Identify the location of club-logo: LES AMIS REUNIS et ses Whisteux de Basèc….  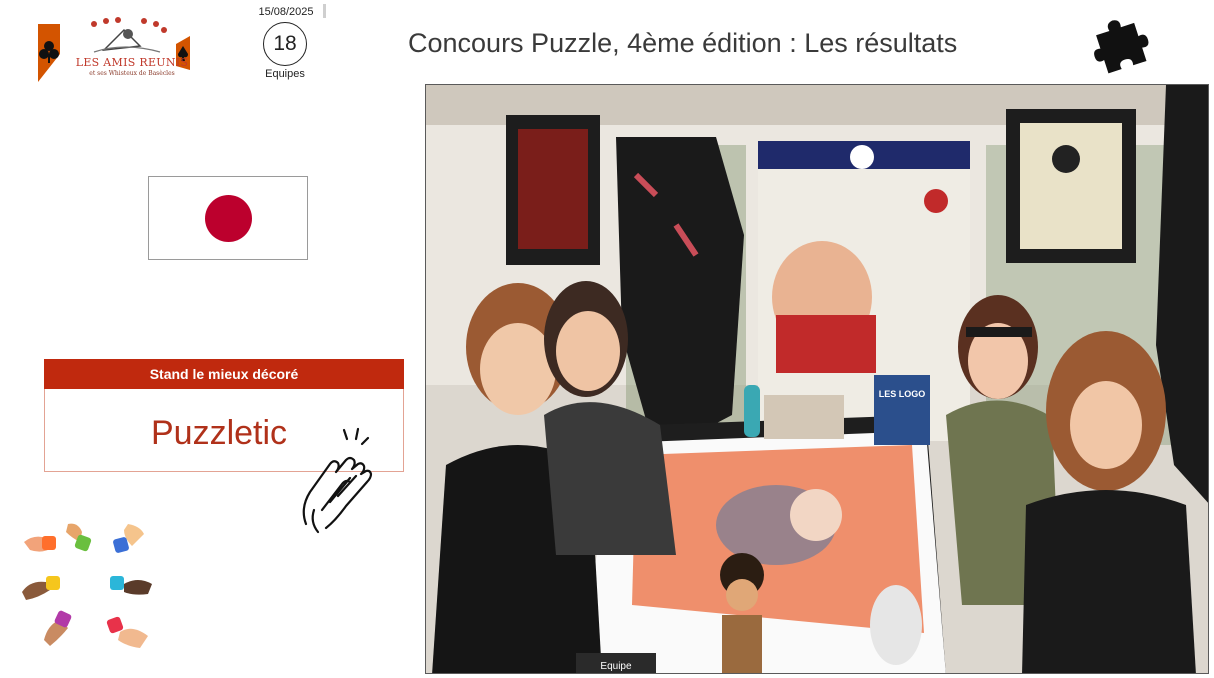
(116, 49).